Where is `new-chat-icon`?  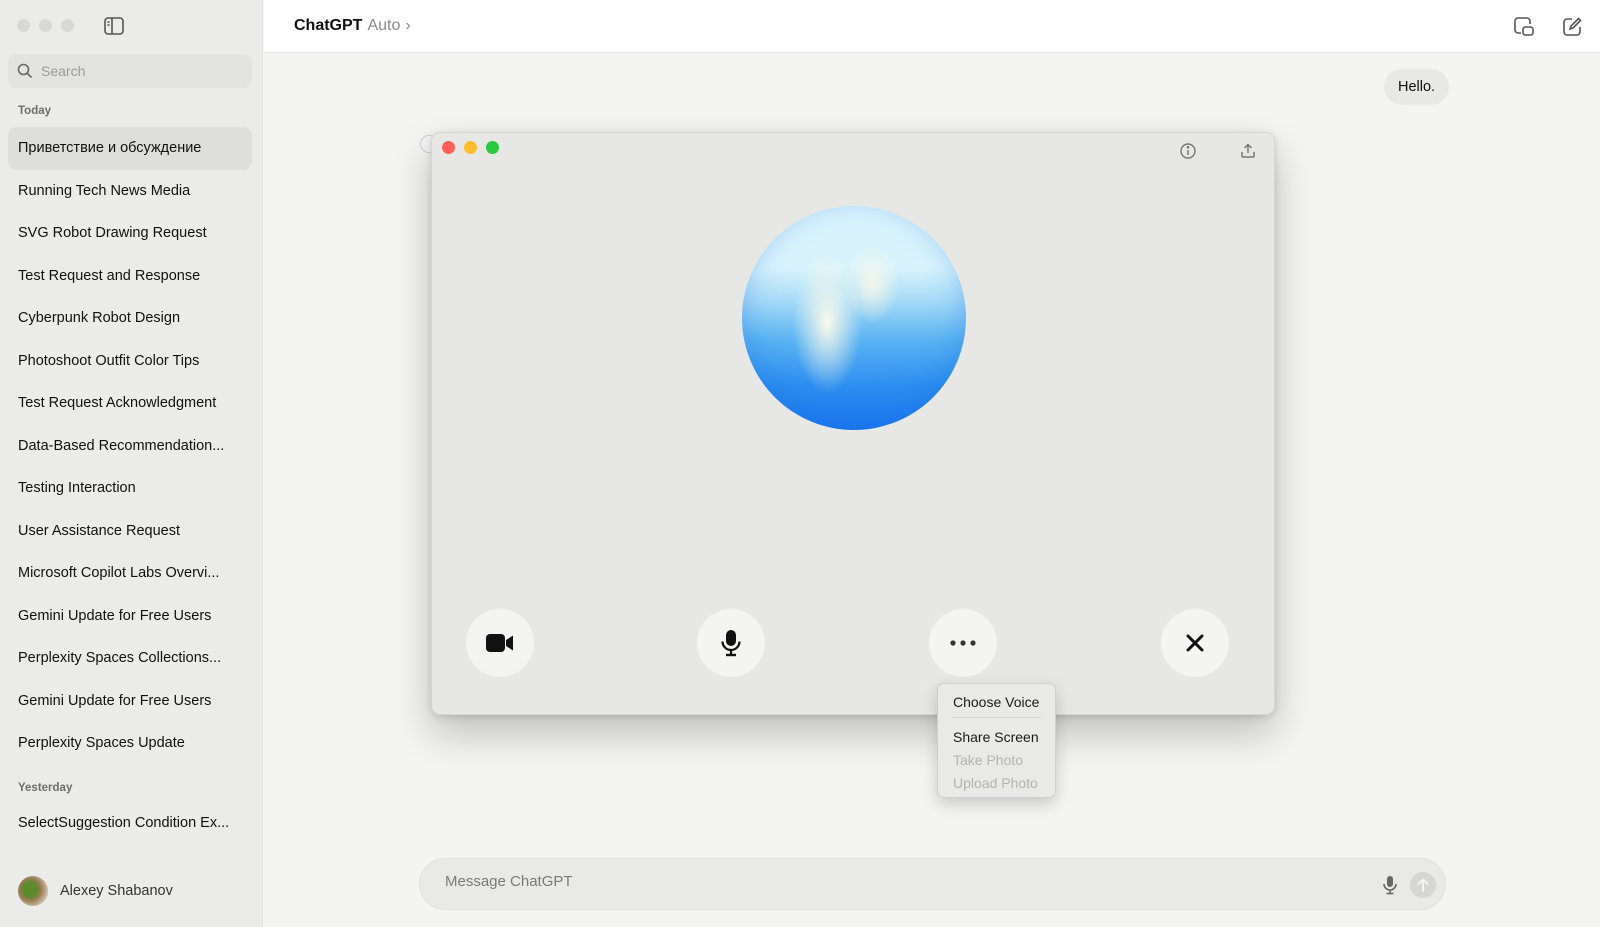
new-chat-icon is located at coordinates (1572, 27).